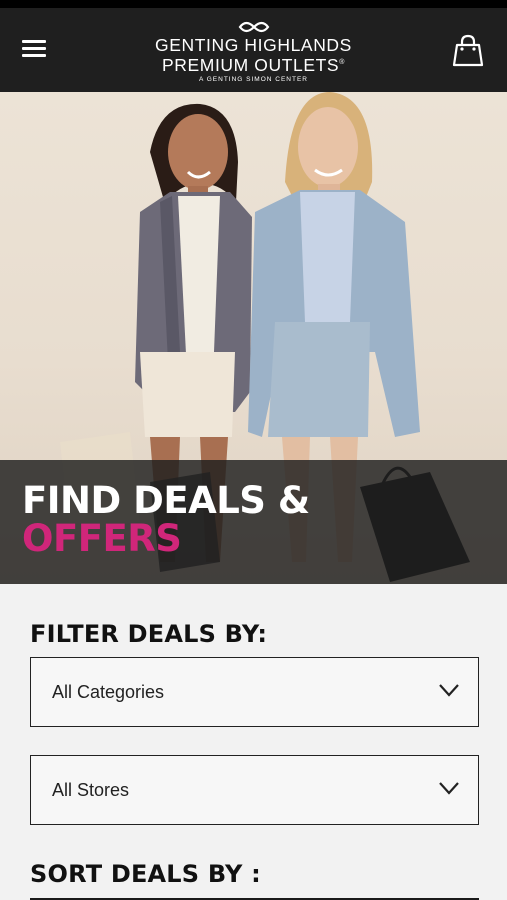 This screenshot has width=507, height=900. I want to click on shopping-bag-icon, so click(468, 50).